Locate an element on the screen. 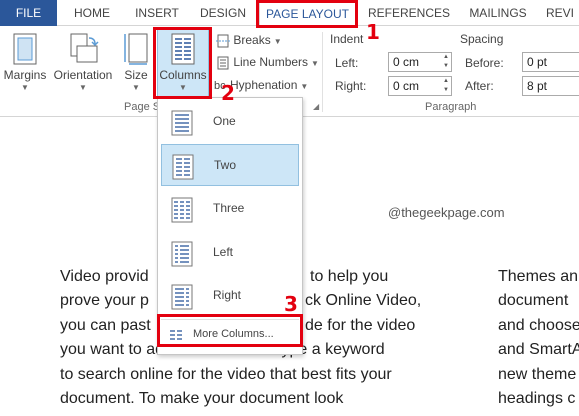  spacing-before-label: Before: is located at coordinates (484, 63).